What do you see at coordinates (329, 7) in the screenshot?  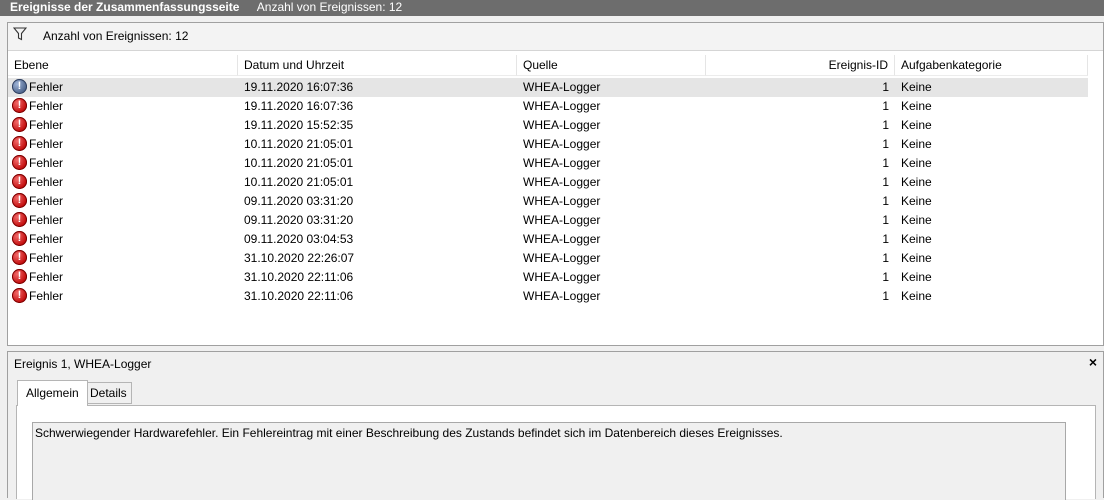 I see `titlebar-event-count: Anzahl von Ereignissen: 12` at bounding box center [329, 7].